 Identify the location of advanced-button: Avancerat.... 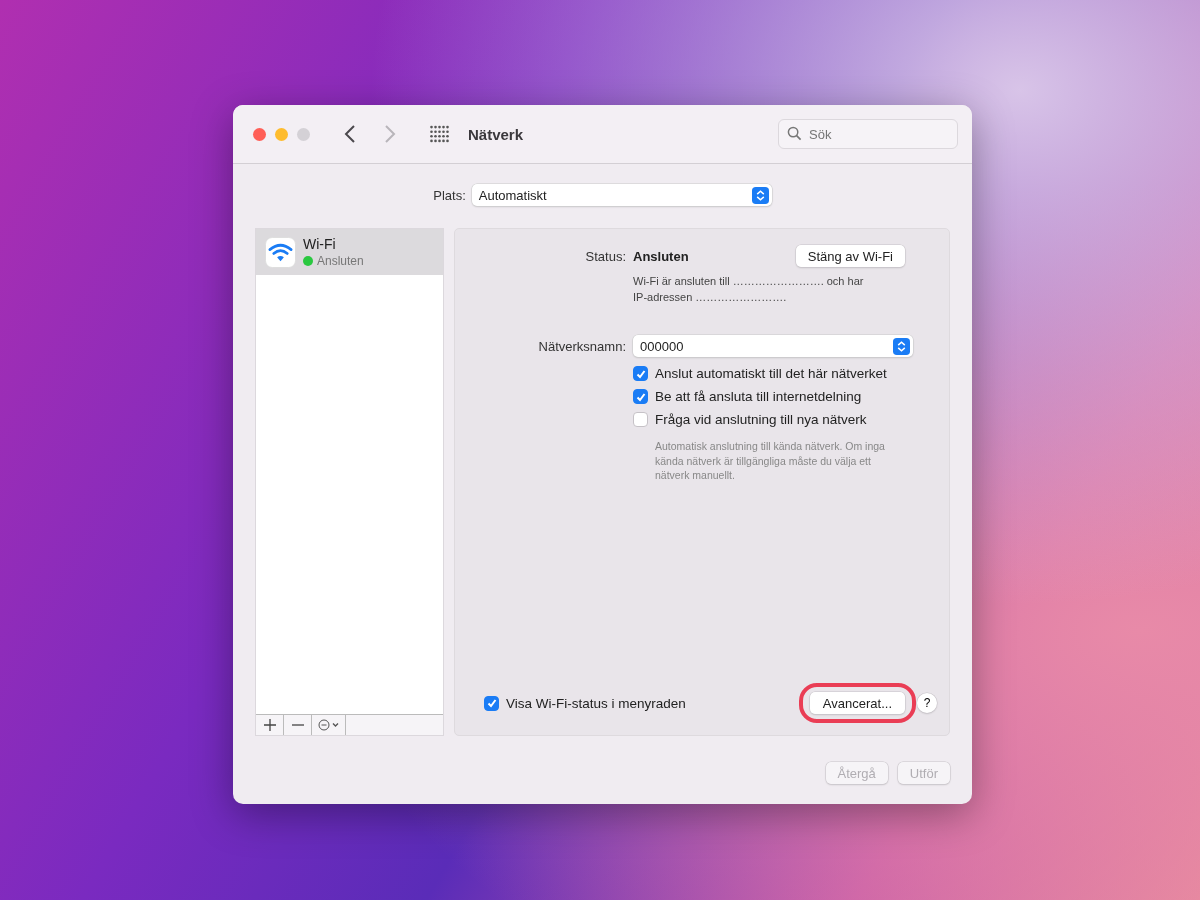
(857, 703).